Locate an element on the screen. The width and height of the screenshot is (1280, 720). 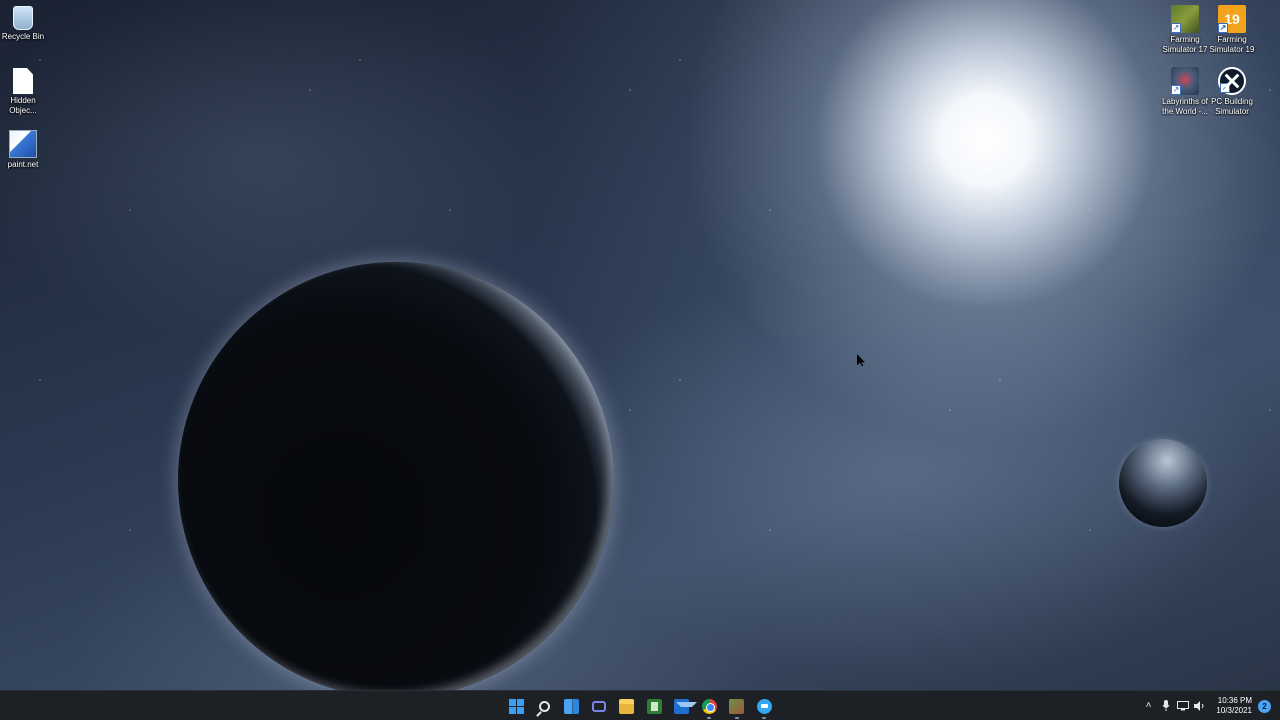
network-icon is located at coordinates (1182, 706).